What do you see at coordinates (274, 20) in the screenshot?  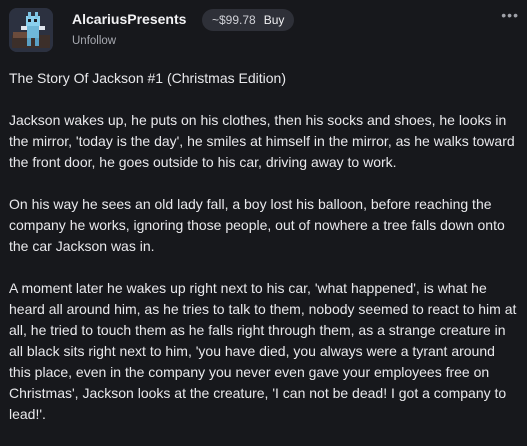 I see `buy-label: Buy` at bounding box center [274, 20].